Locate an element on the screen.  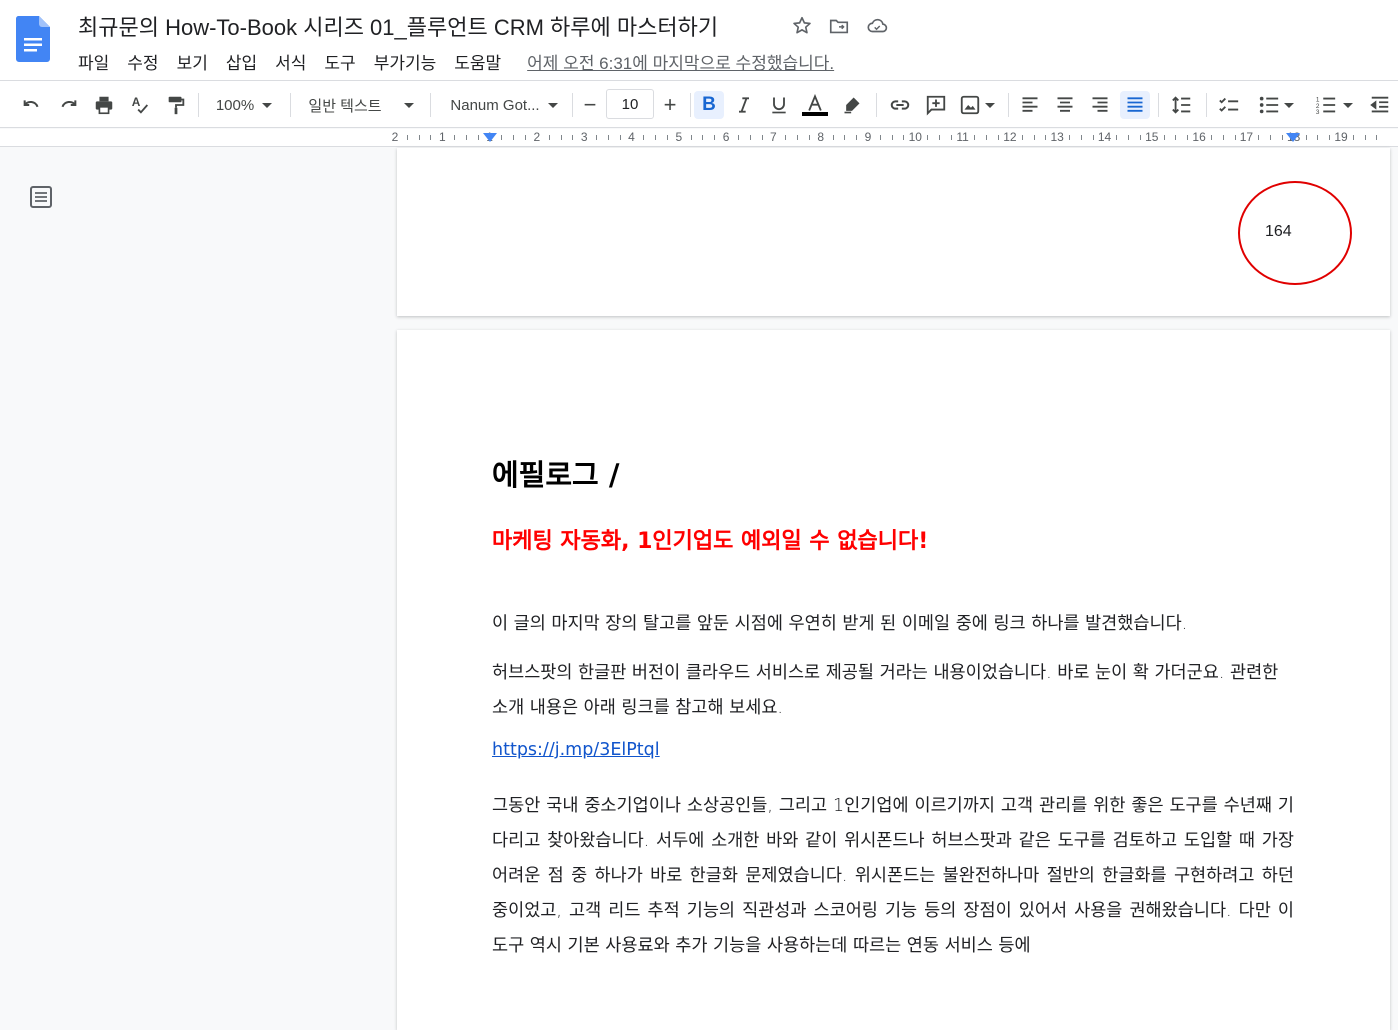
align-justify-icon is located at coordinates (1135, 105).